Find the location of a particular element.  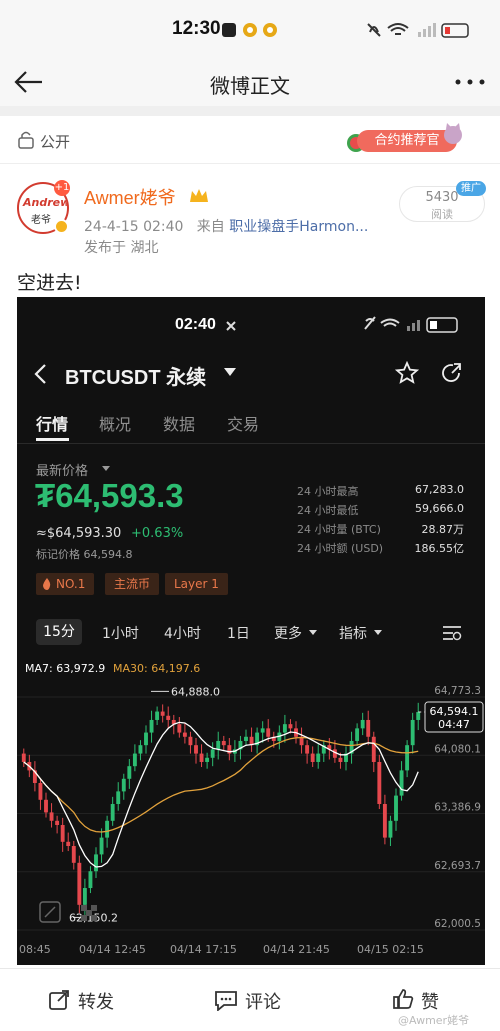

indicators-button: 指标 is located at coordinates (353, 633).